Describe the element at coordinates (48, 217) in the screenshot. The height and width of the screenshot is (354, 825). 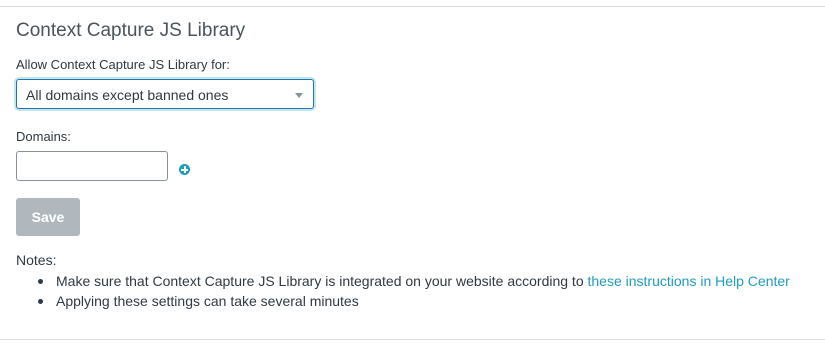
I see `save-button: Save` at that location.